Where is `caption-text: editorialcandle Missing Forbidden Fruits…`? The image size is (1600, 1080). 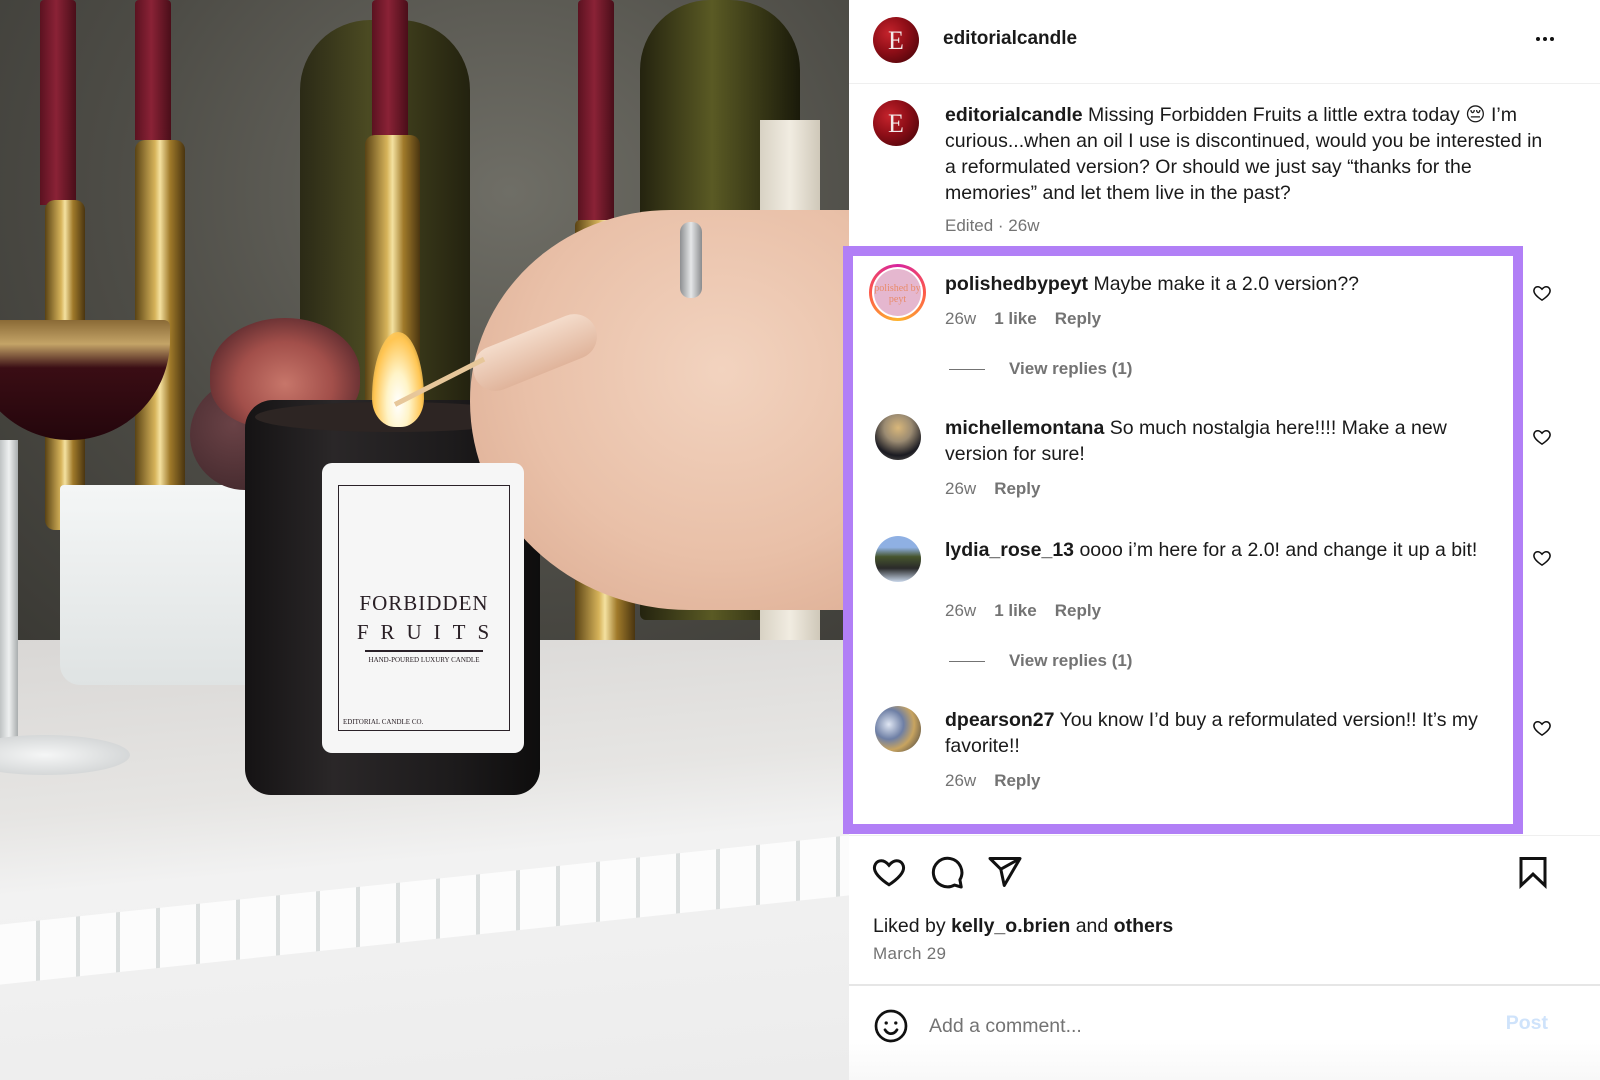
caption-text: editorialcandle Missing Forbidden Fruits… is located at coordinates (1245, 154).